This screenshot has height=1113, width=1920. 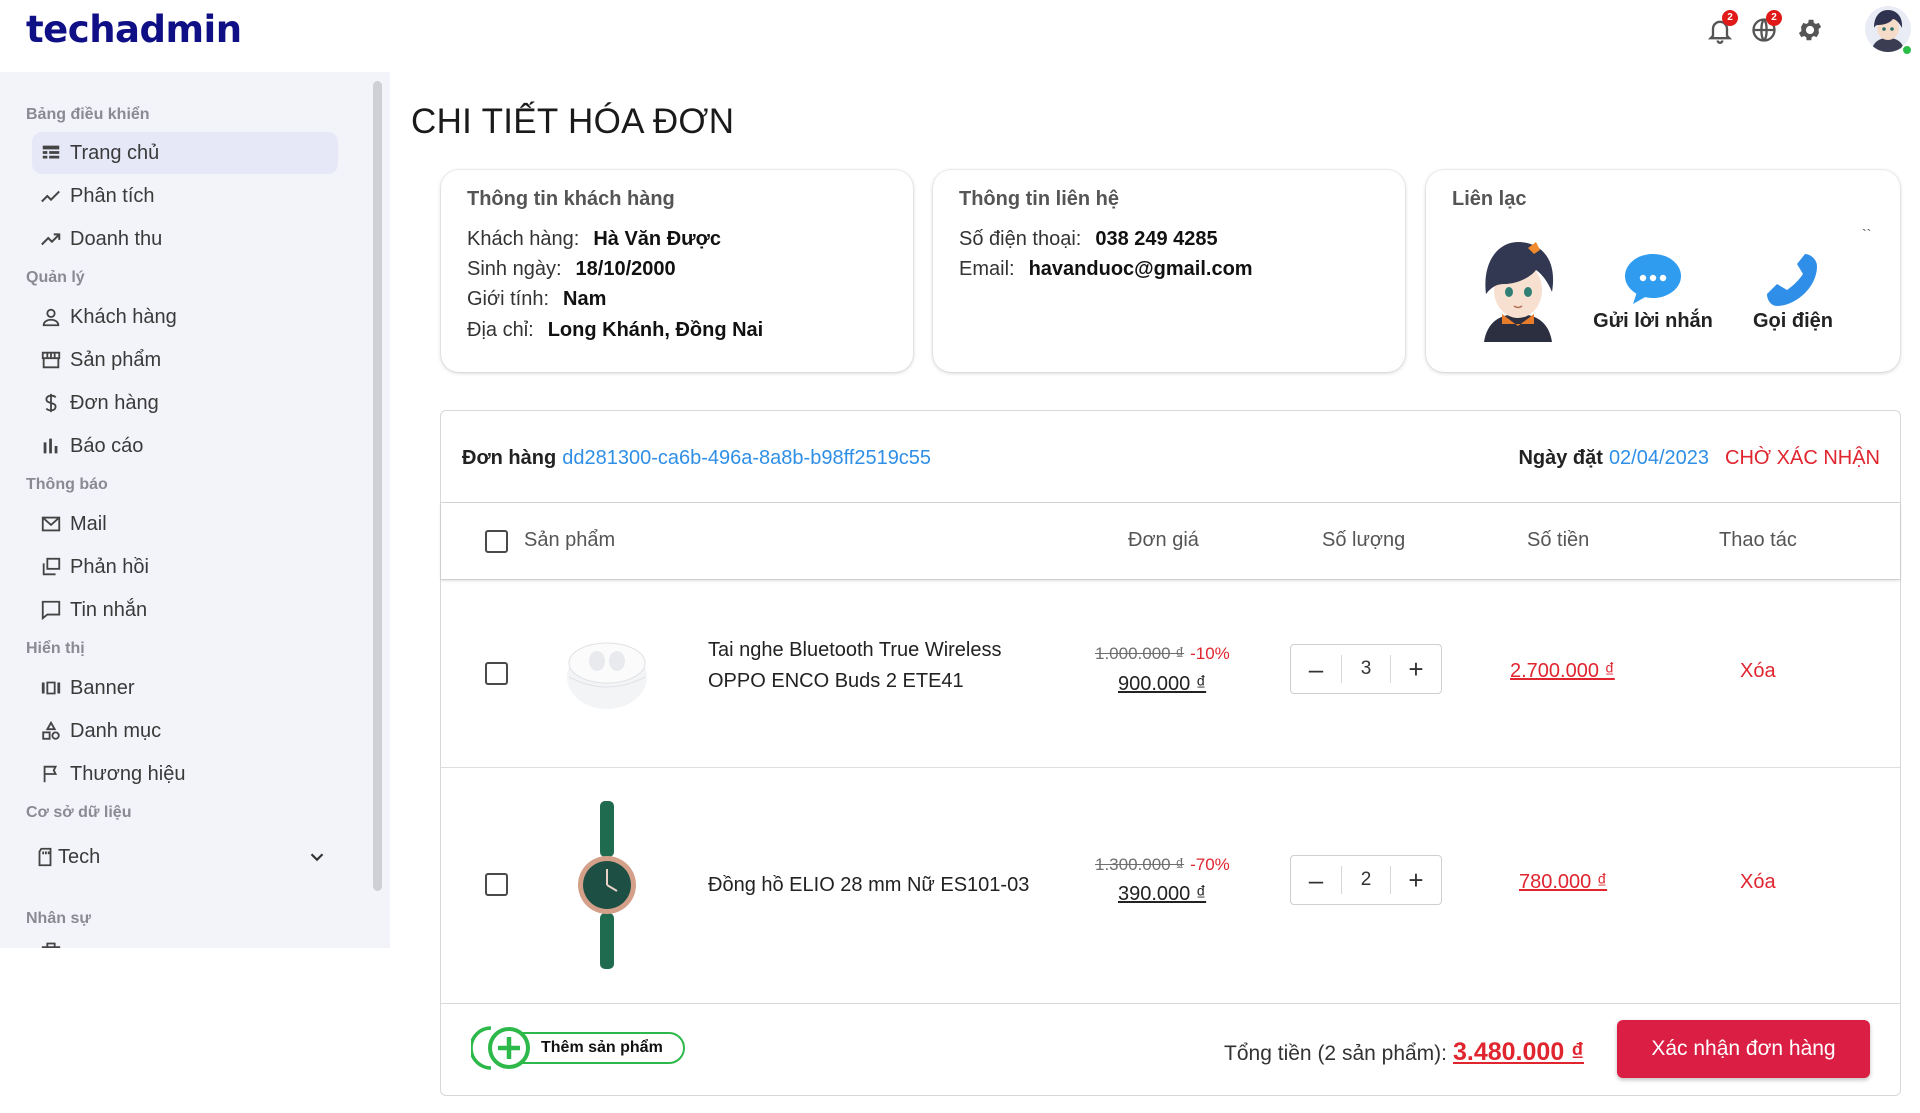 What do you see at coordinates (185, 153) in the screenshot?
I see `sidebar-item-home: Trang chủ` at bounding box center [185, 153].